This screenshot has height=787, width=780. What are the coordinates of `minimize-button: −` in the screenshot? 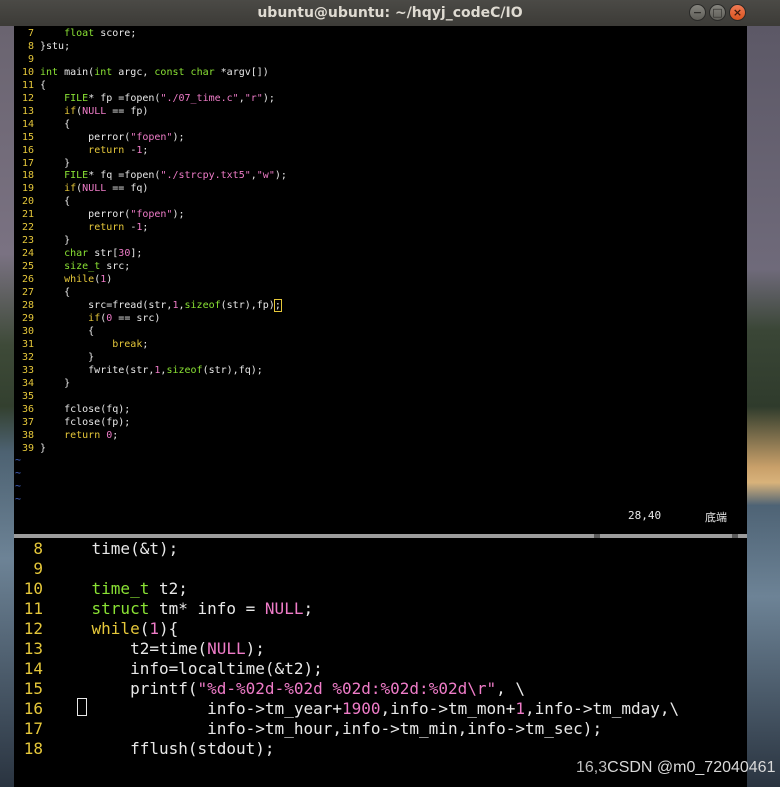 It's located at (697, 12).